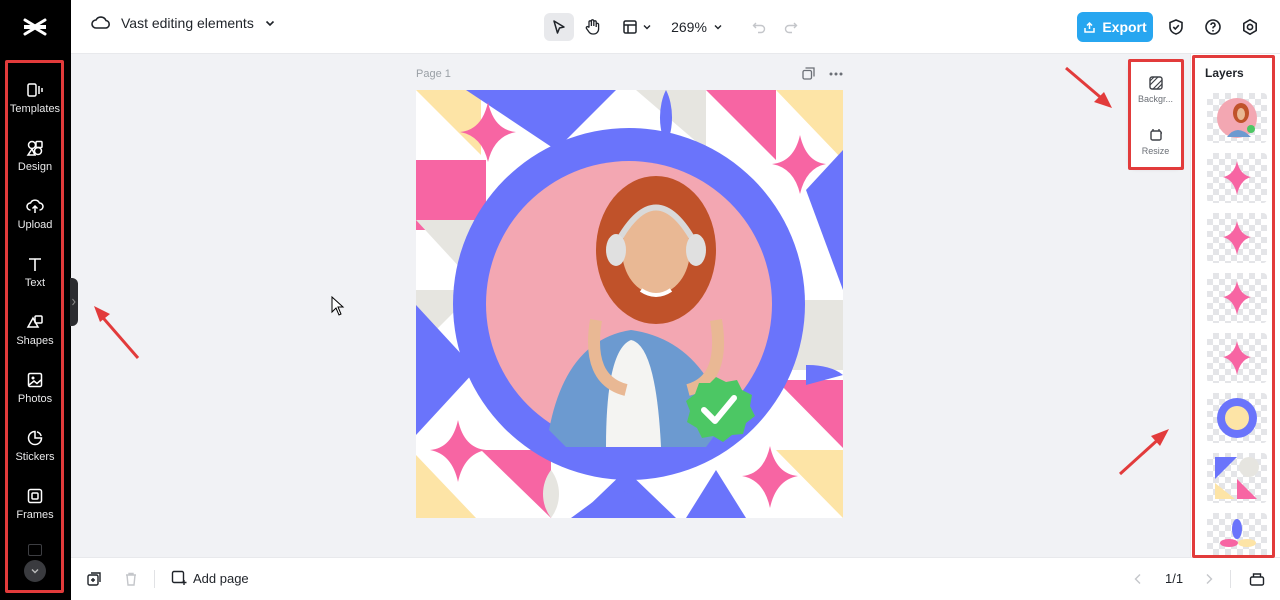  I want to click on shield-check-icon, so click(1176, 27).